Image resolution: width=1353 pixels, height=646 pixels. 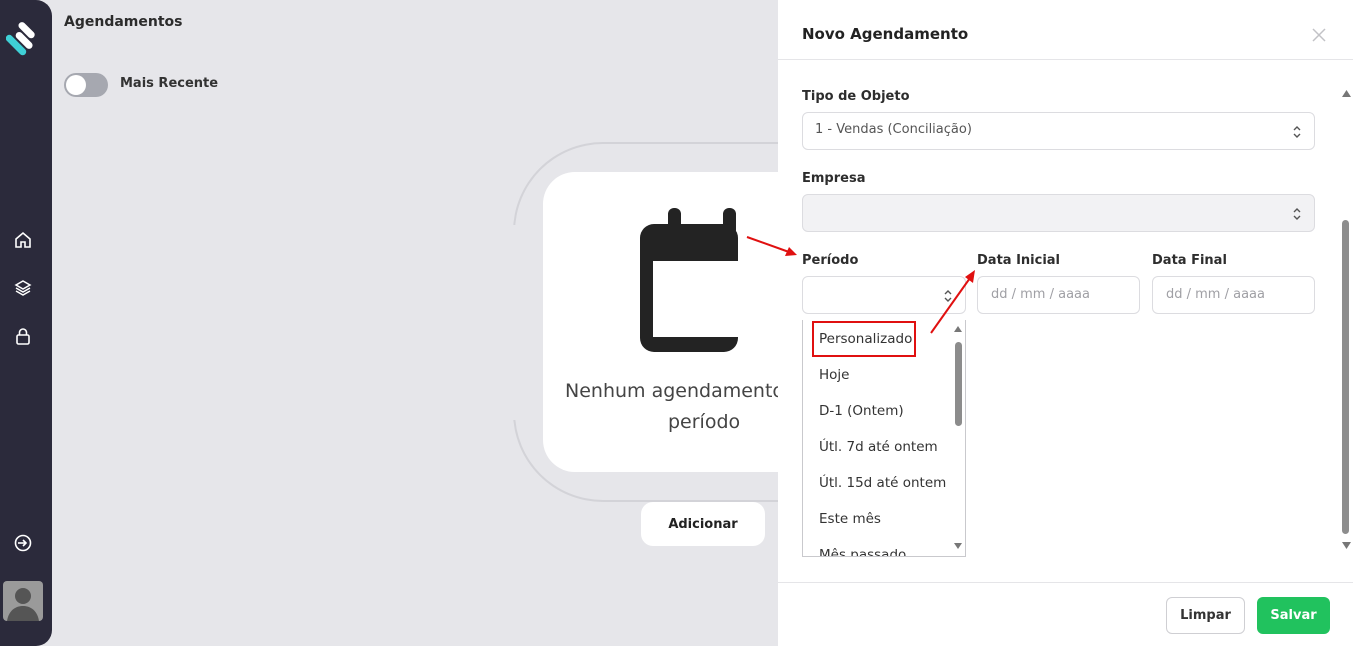 What do you see at coordinates (23, 240) in the screenshot?
I see `home-icon` at bounding box center [23, 240].